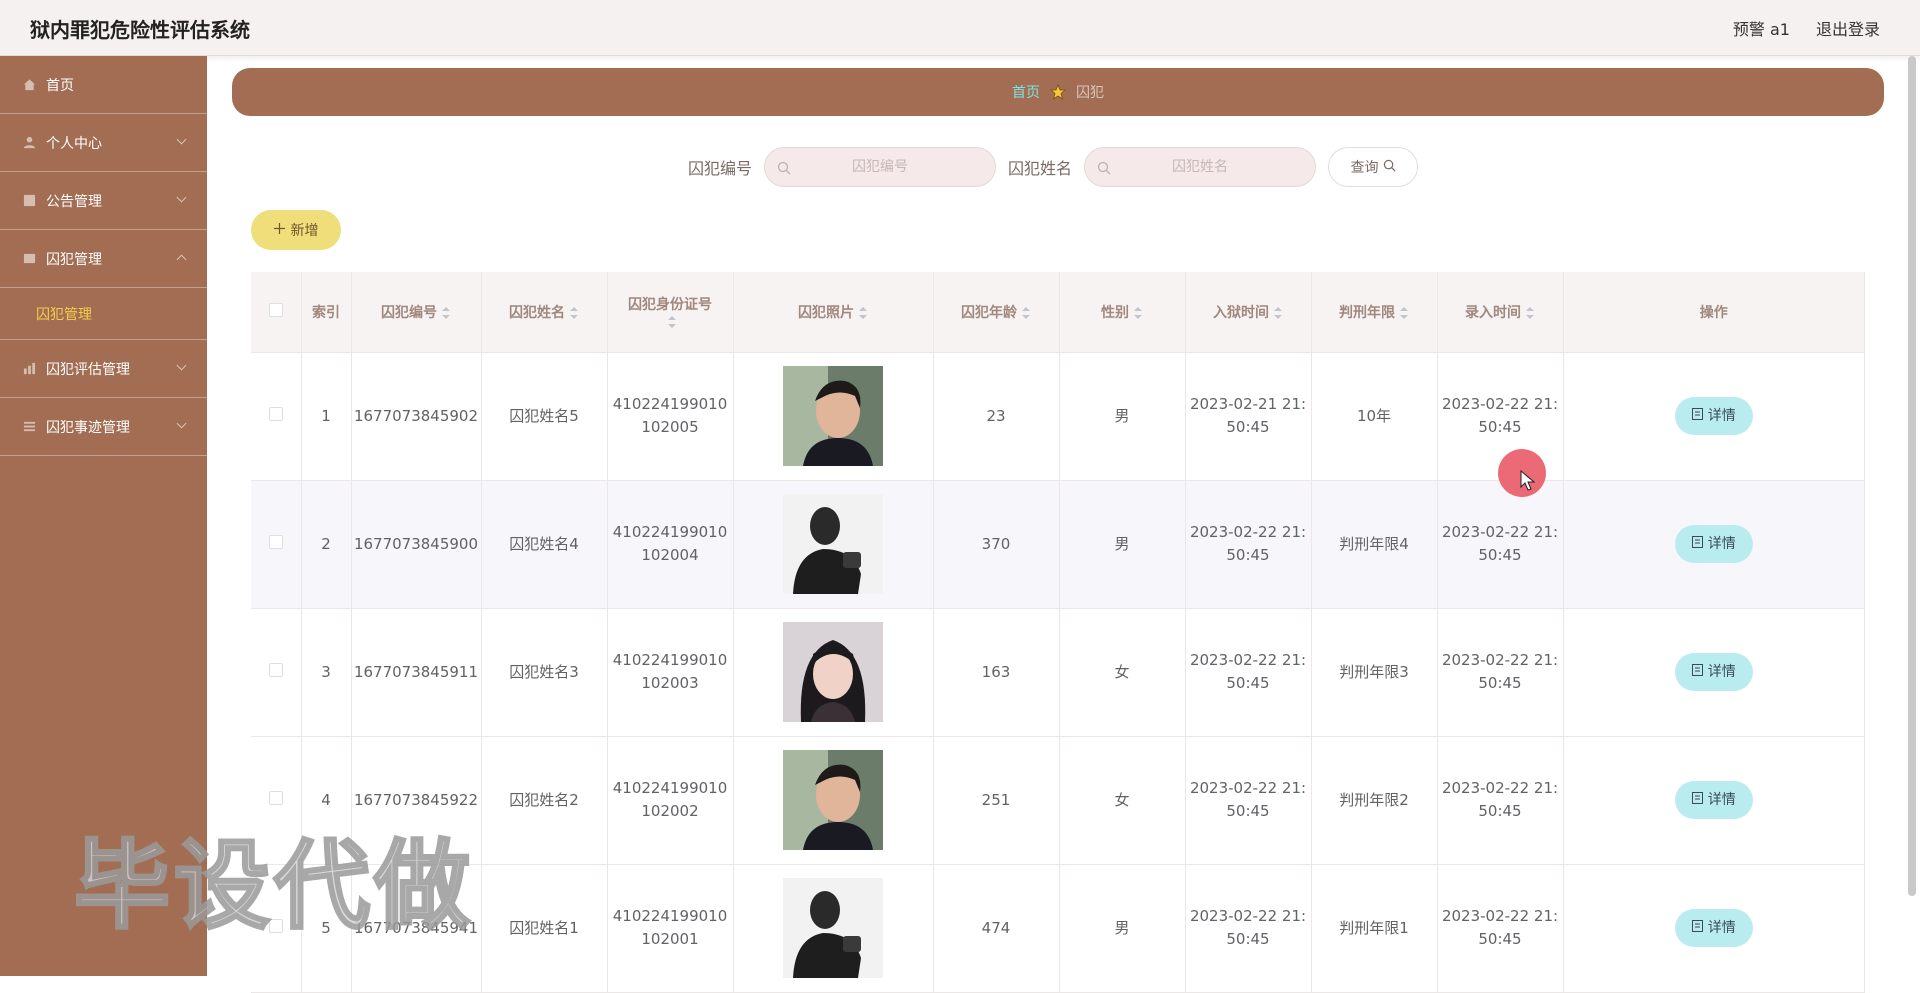  I want to click on column-header-id-card: 囚犯身份证号, so click(670, 312).